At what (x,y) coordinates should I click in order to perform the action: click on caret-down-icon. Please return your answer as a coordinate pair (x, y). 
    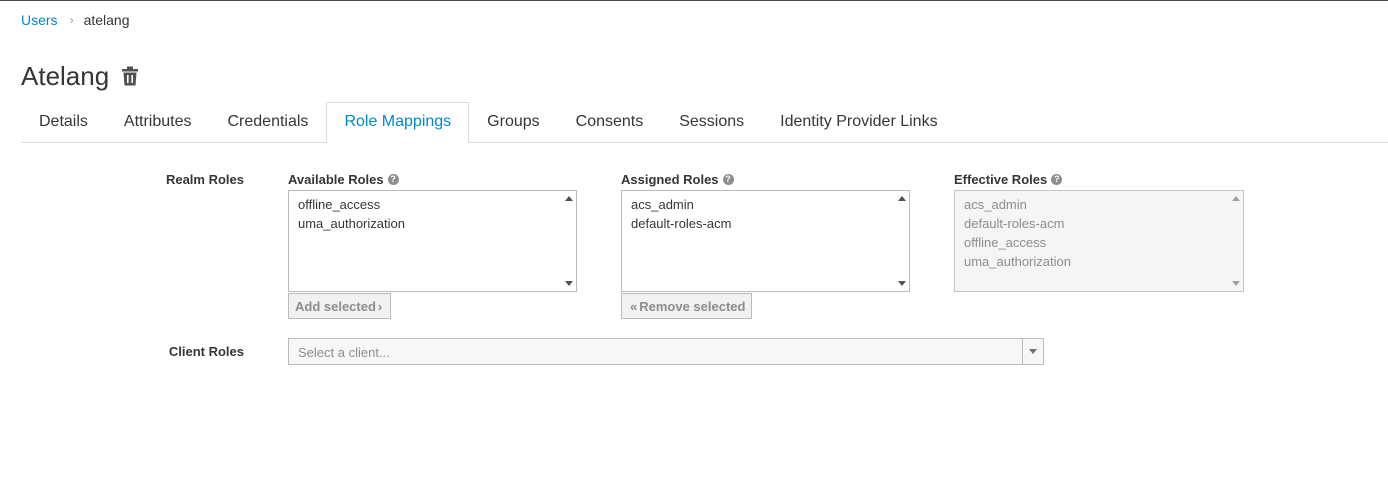
    Looking at the image, I should click on (1033, 351).